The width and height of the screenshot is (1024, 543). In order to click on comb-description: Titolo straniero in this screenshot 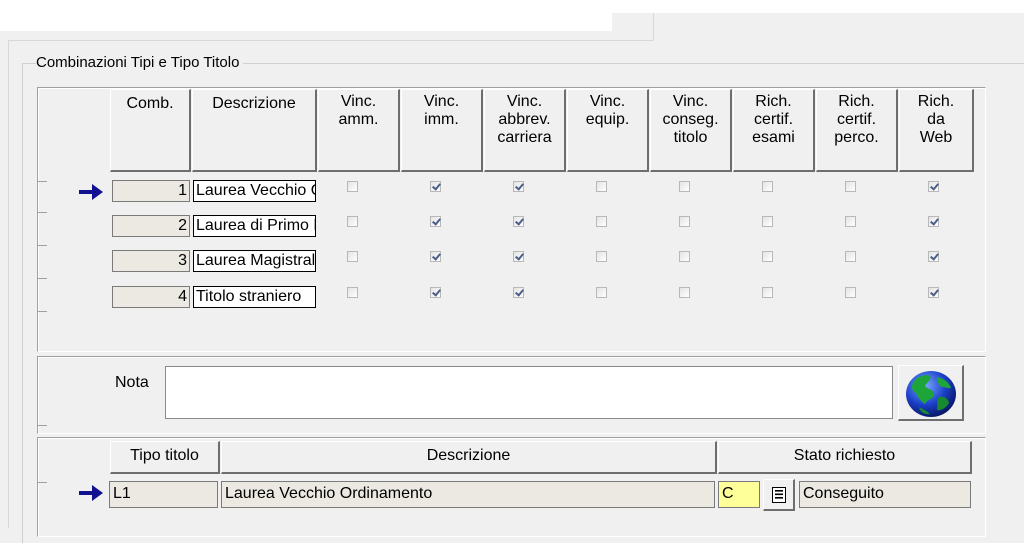, I will do `click(254, 297)`.